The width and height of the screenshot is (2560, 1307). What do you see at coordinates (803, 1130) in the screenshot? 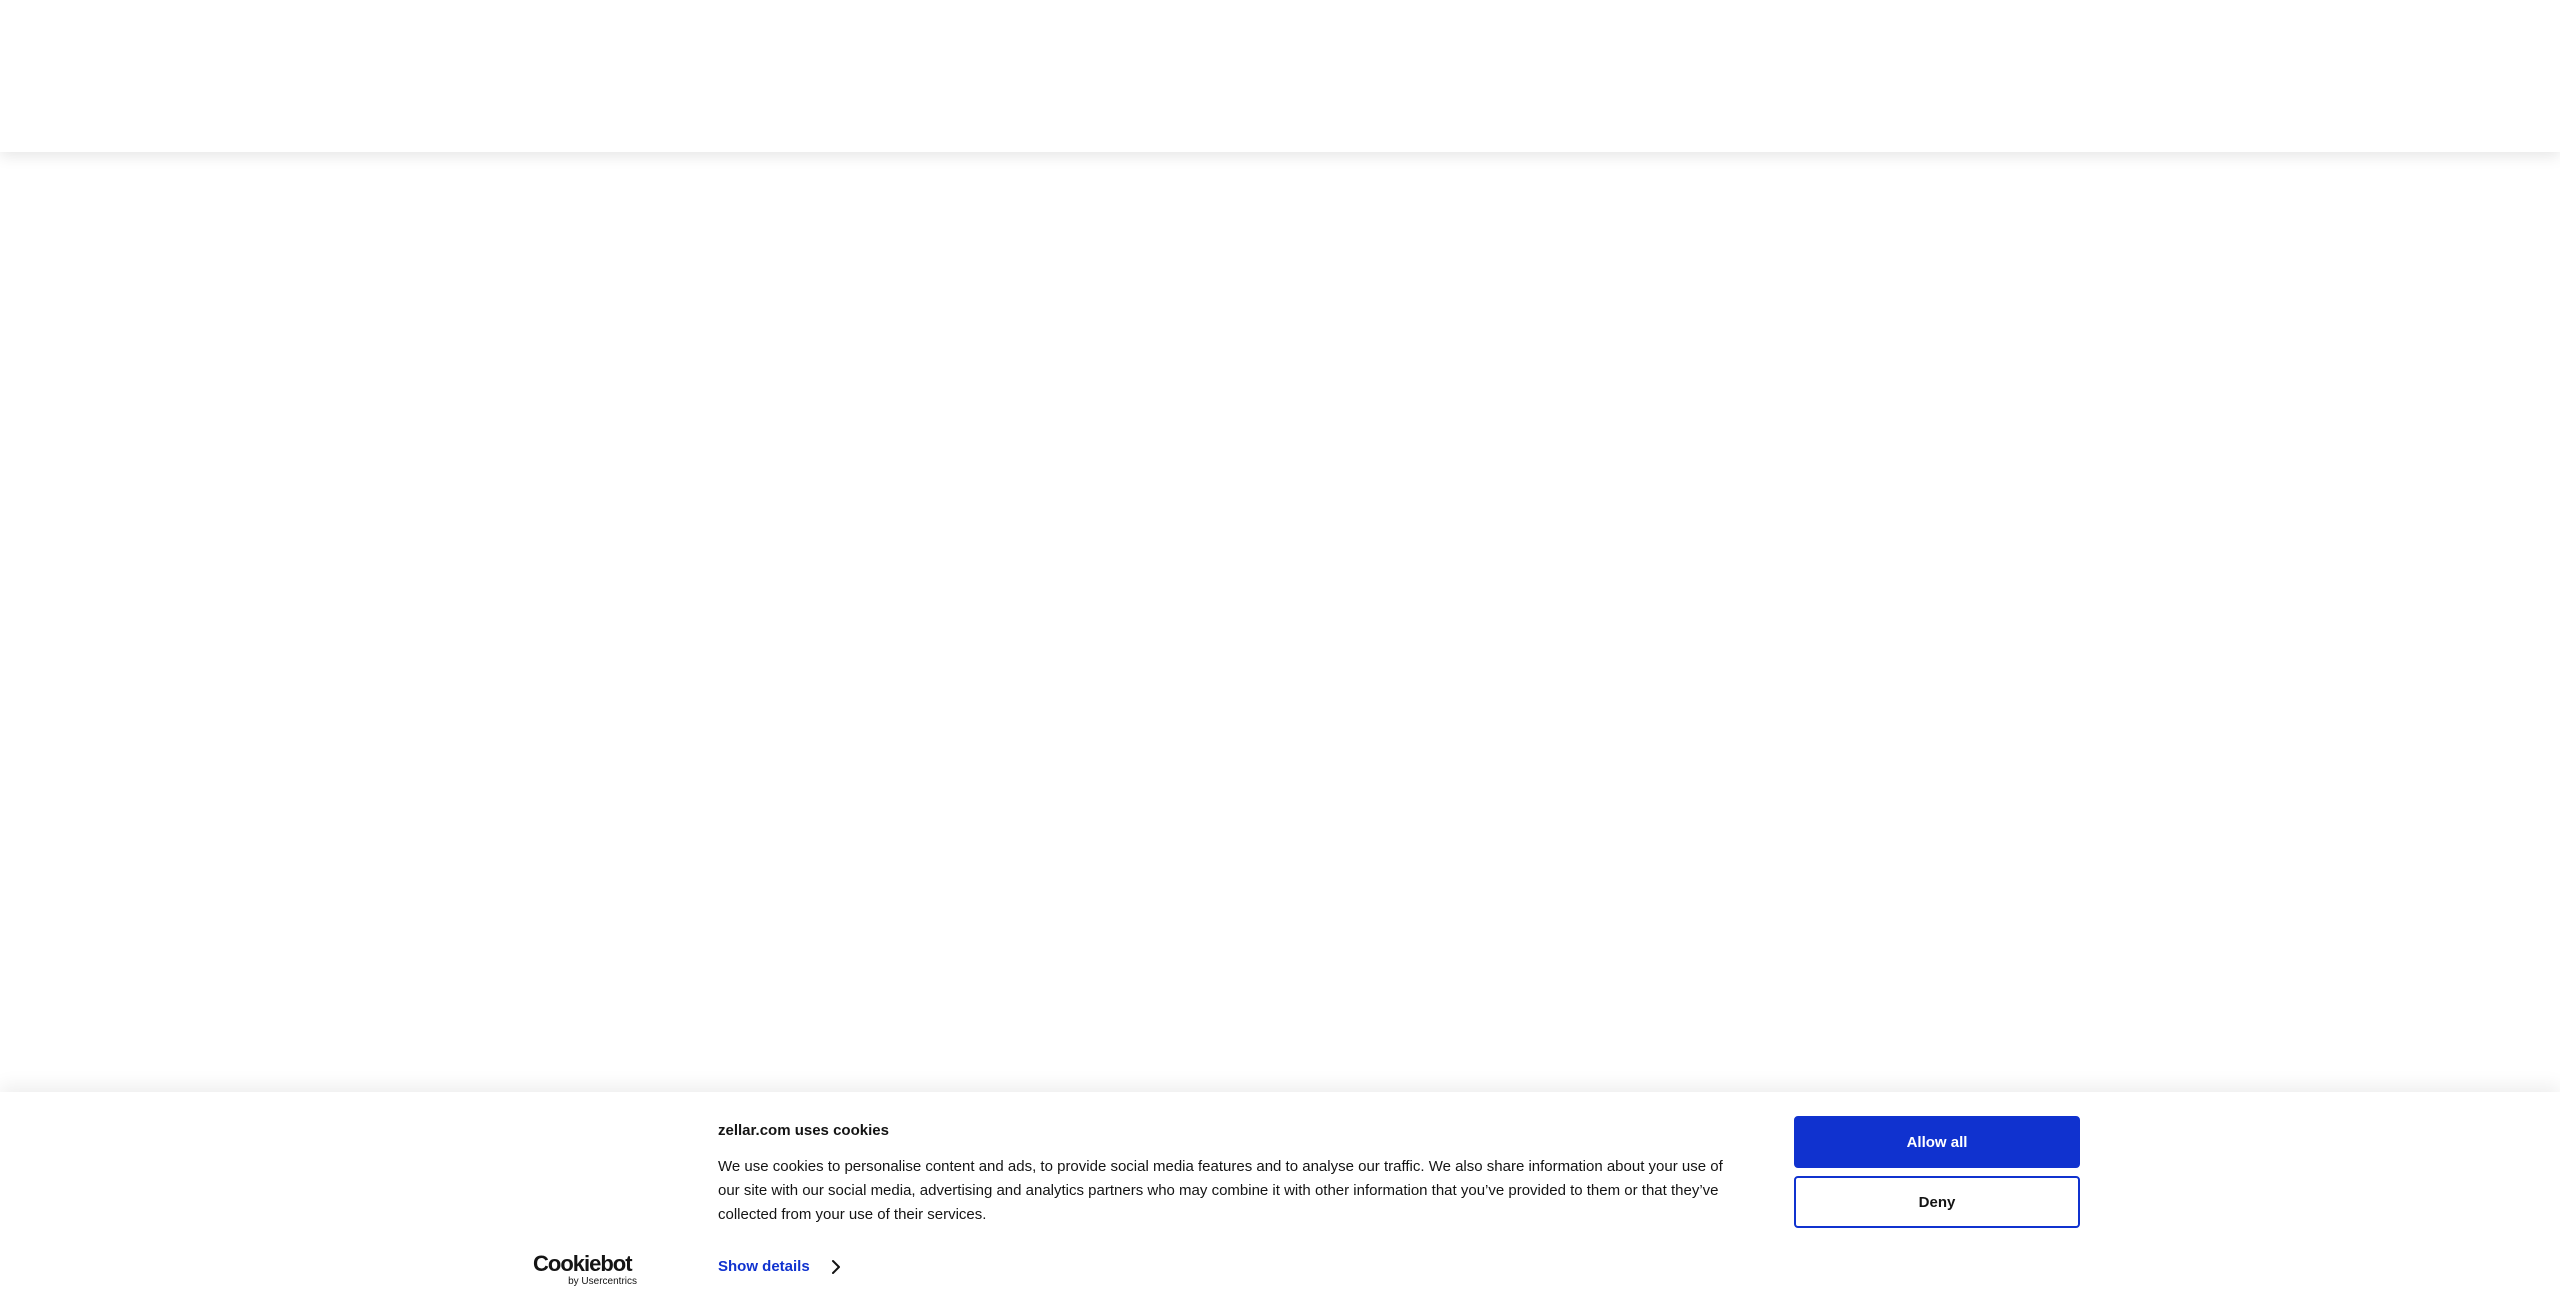
I see `cookie-title: zellar.com uses cookies` at bounding box center [803, 1130].